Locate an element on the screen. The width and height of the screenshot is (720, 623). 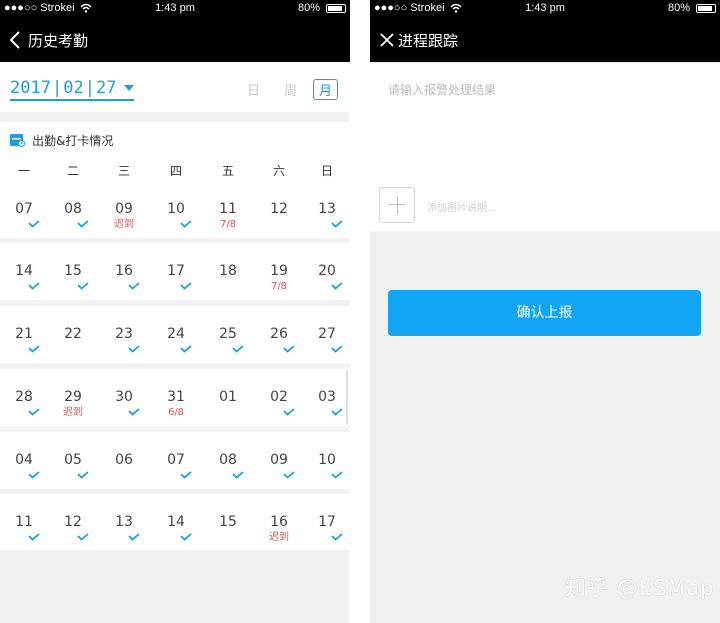
calendar-day: 09 迟到 is located at coordinates (124, 205).